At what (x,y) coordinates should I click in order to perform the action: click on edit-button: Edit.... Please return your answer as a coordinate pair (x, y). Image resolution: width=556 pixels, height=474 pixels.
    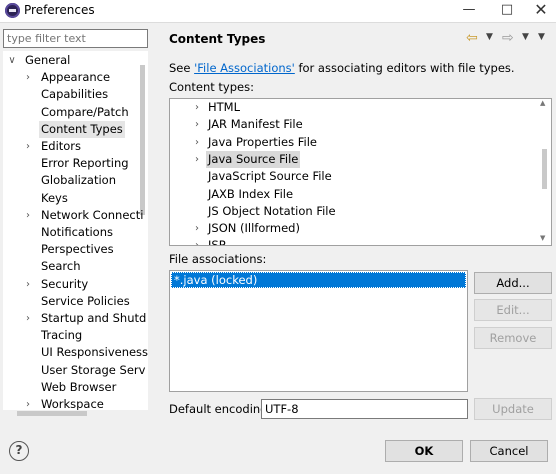
    Looking at the image, I should click on (513, 310).